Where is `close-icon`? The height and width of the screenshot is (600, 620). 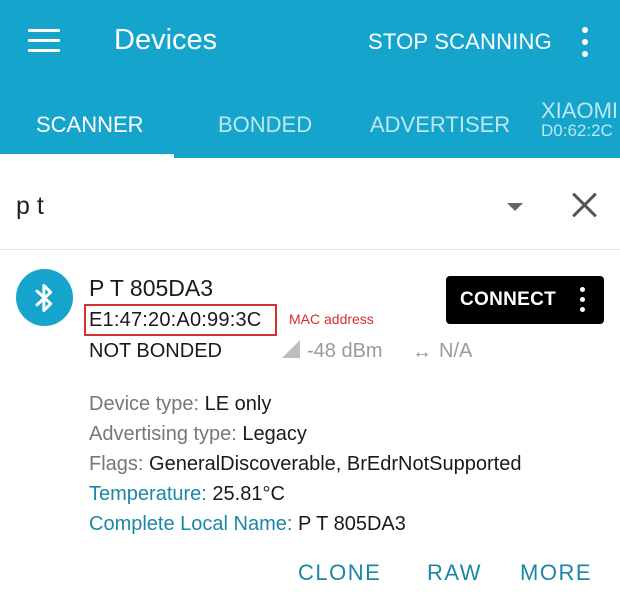 close-icon is located at coordinates (585, 205).